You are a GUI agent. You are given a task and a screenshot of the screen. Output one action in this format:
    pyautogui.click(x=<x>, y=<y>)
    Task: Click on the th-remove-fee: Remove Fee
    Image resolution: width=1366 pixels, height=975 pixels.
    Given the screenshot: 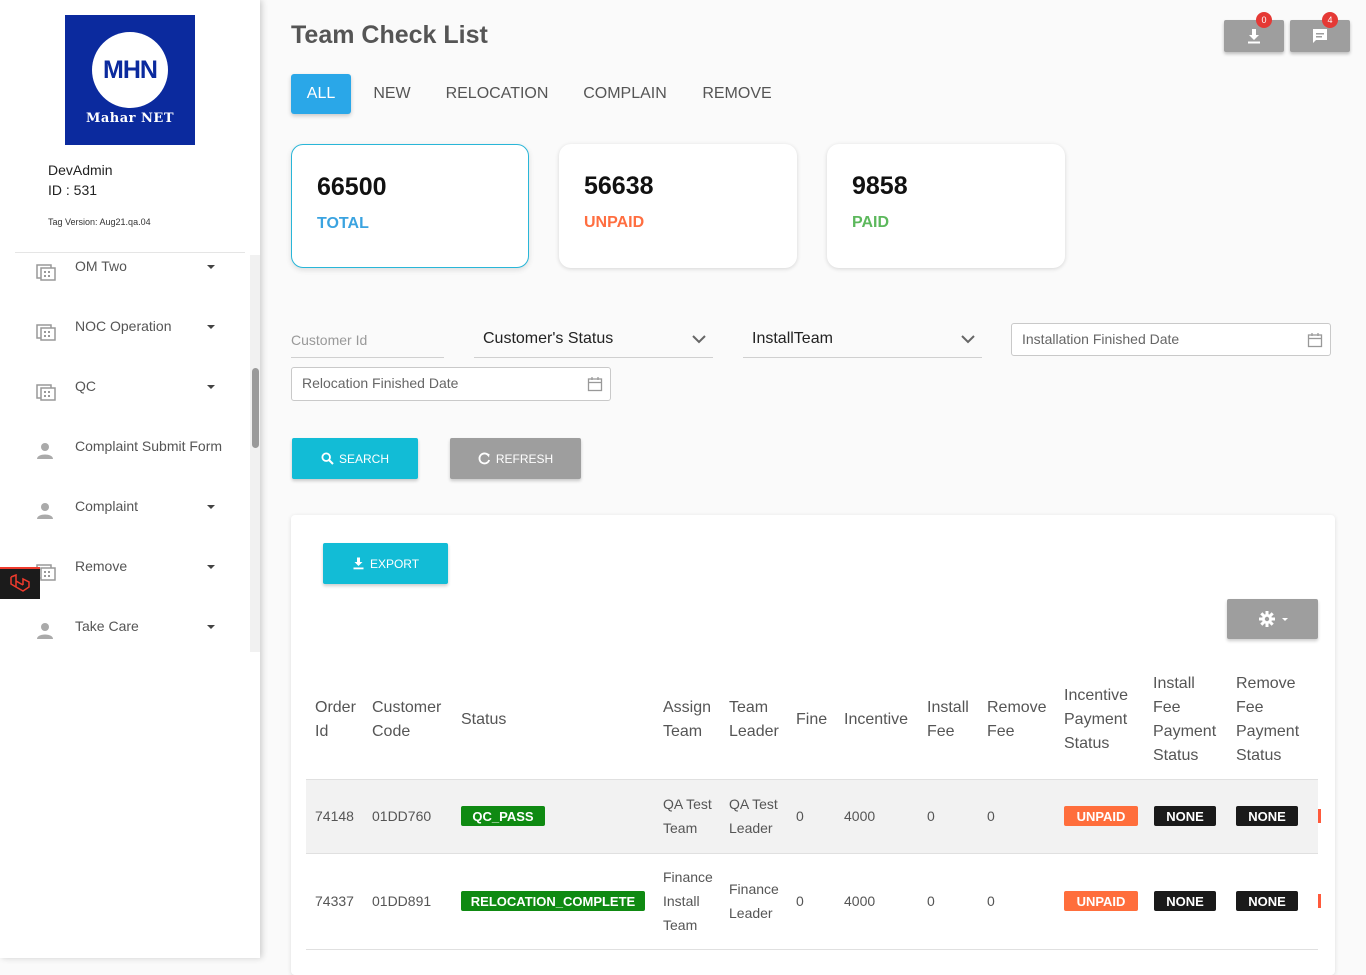 What is the action you would take?
    pyautogui.click(x=1017, y=720)
    